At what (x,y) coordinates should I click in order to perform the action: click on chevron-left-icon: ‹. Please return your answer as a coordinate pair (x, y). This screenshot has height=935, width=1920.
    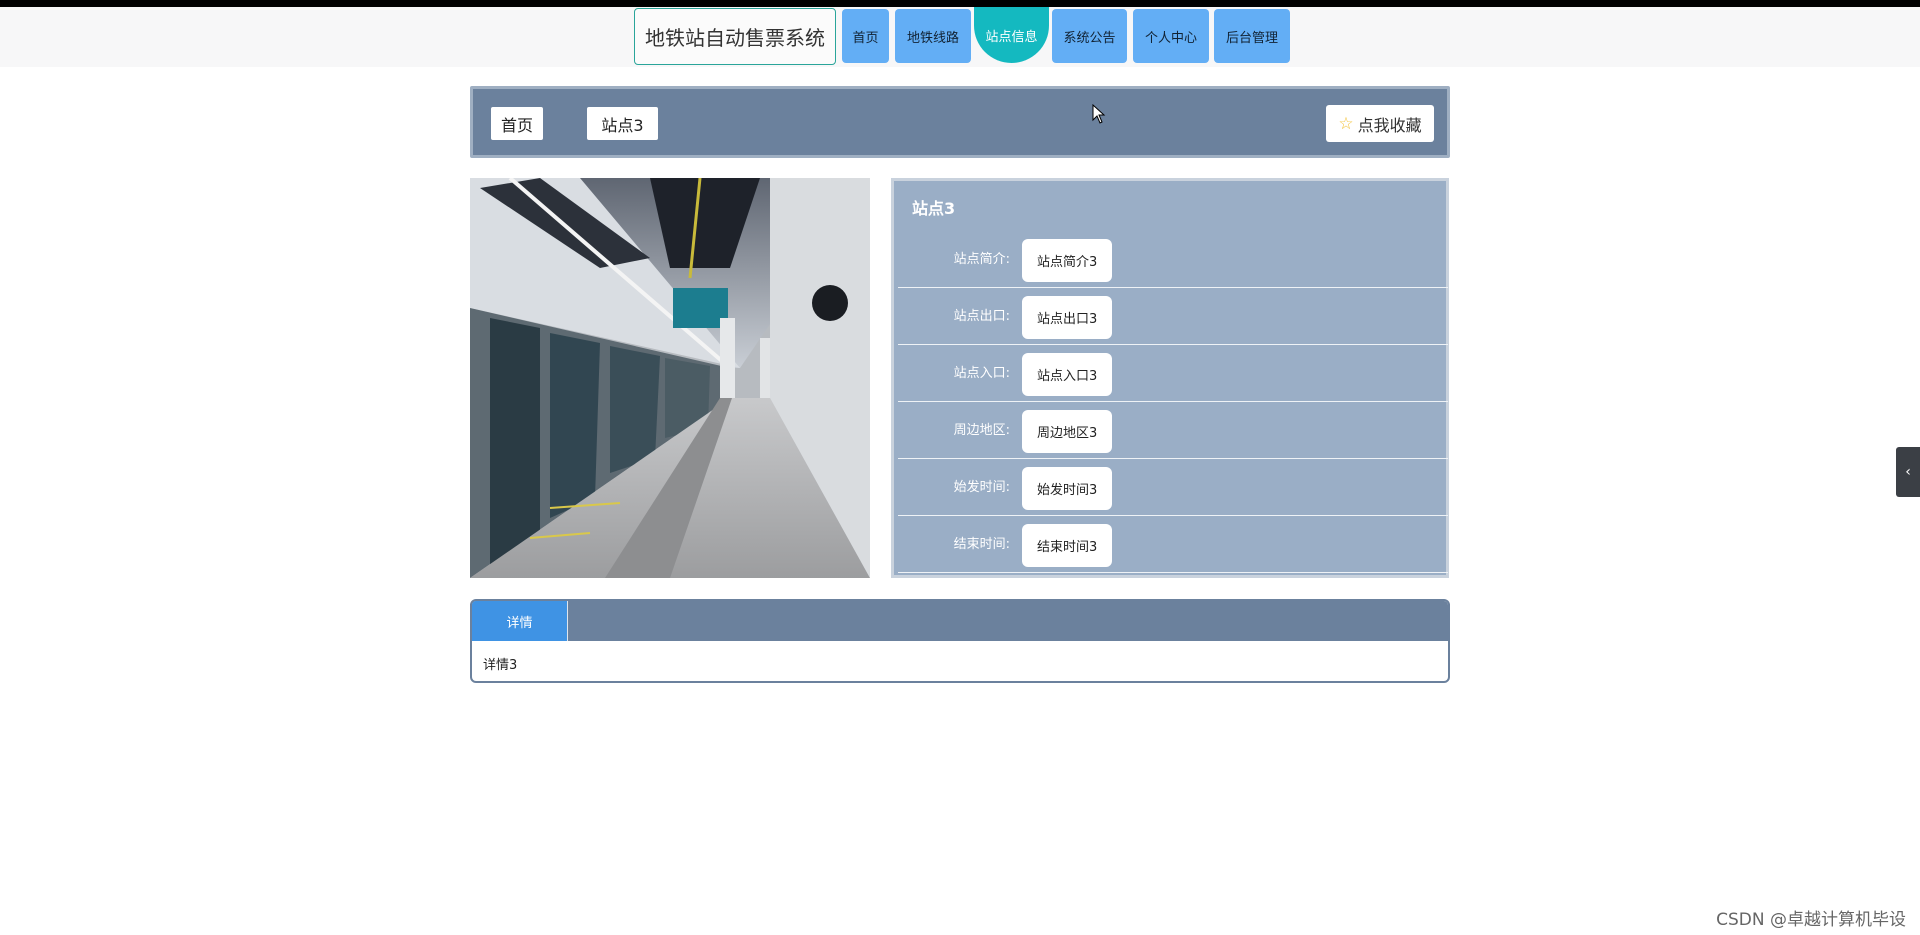
    Looking at the image, I should click on (1908, 472).